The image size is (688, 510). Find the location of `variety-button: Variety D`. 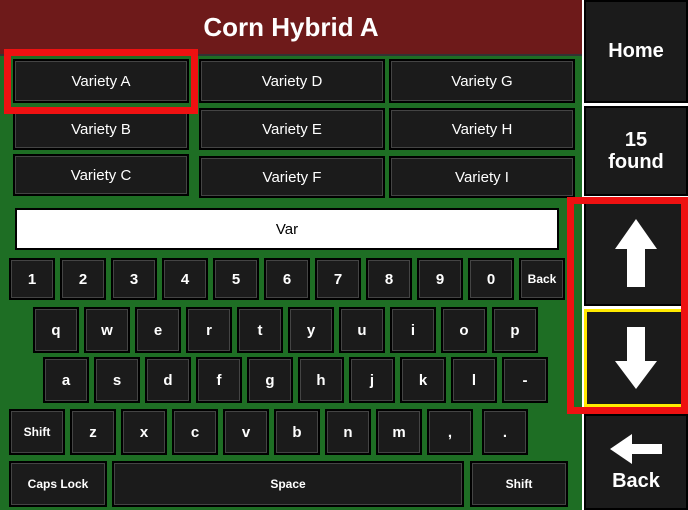

variety-button: Variety D is located at coordinates (292, 81).